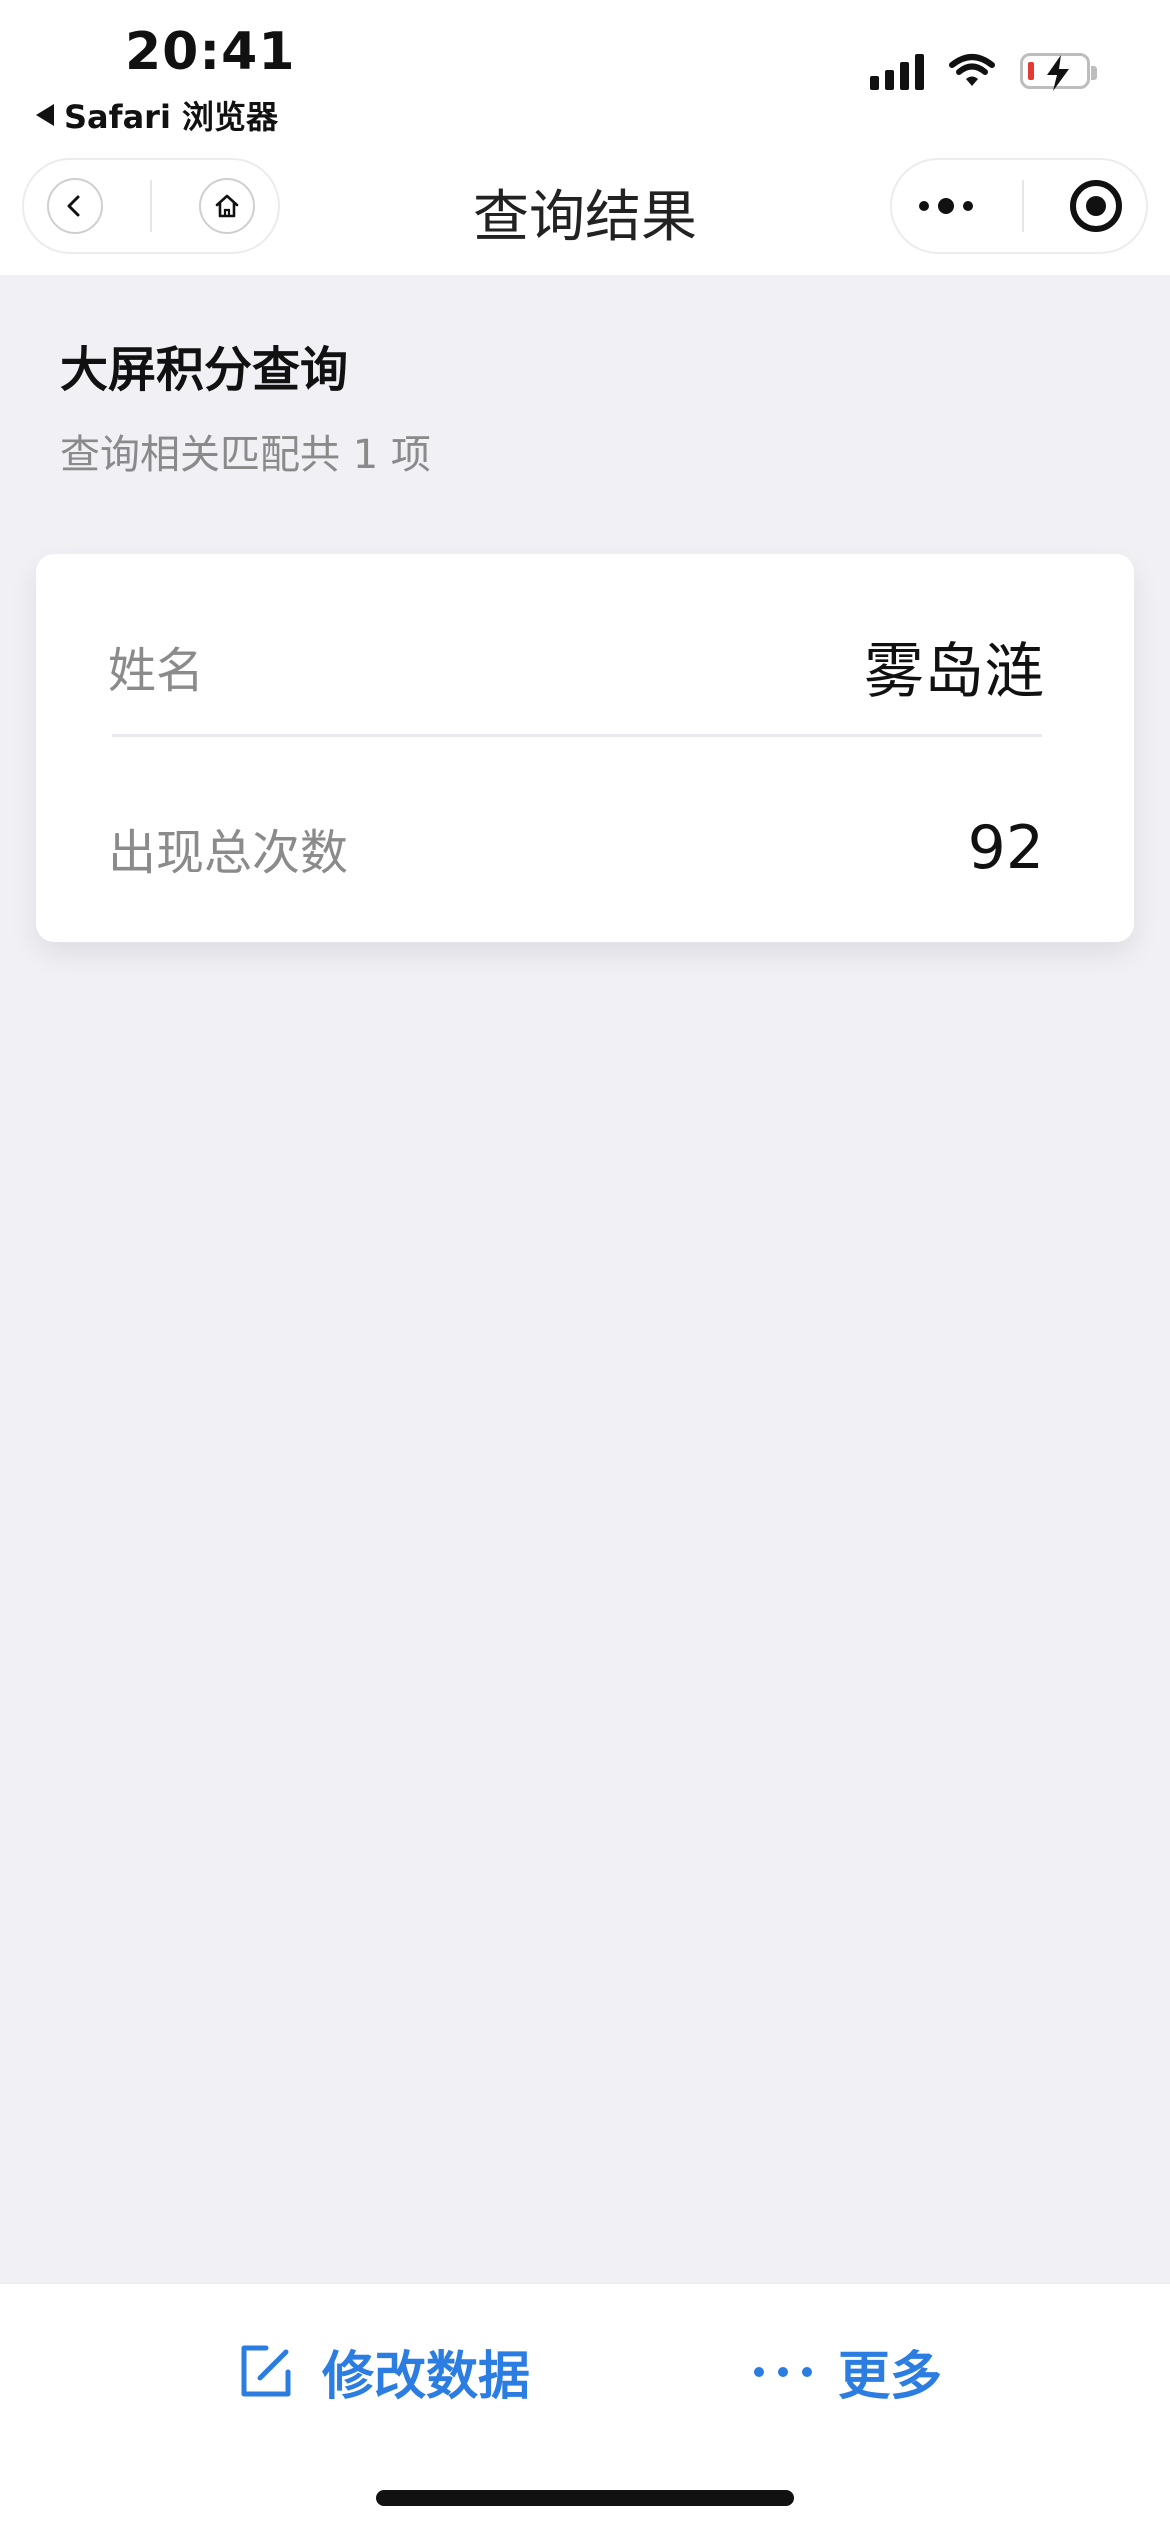 The image size is (1170, 2532). I want to click on more-dots-icon, so click(783, 2371).